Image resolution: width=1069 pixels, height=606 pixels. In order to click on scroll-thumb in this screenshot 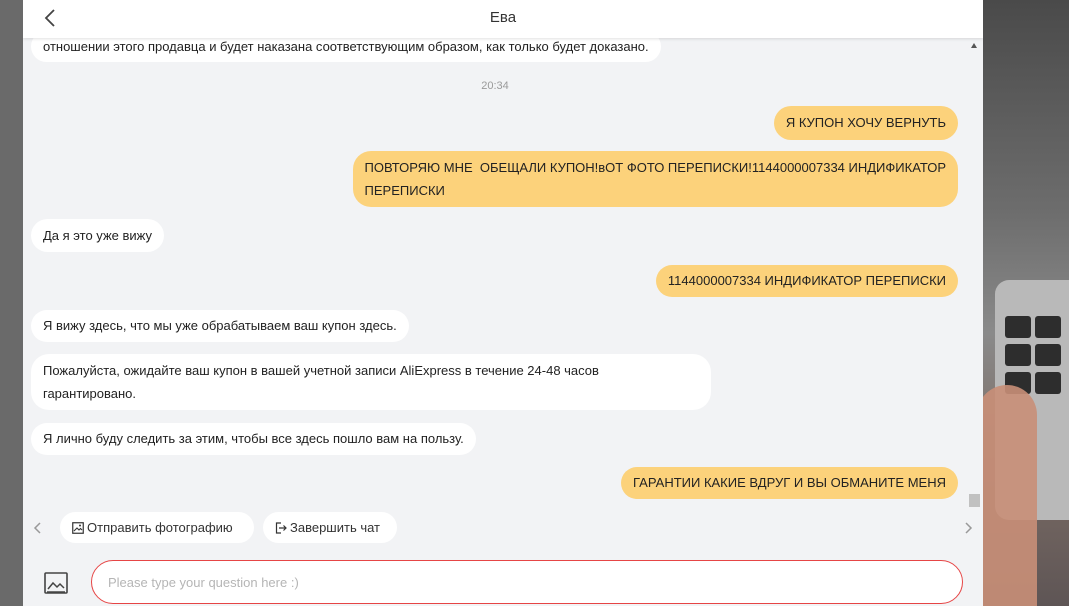, I will do `click(974, 500)`.